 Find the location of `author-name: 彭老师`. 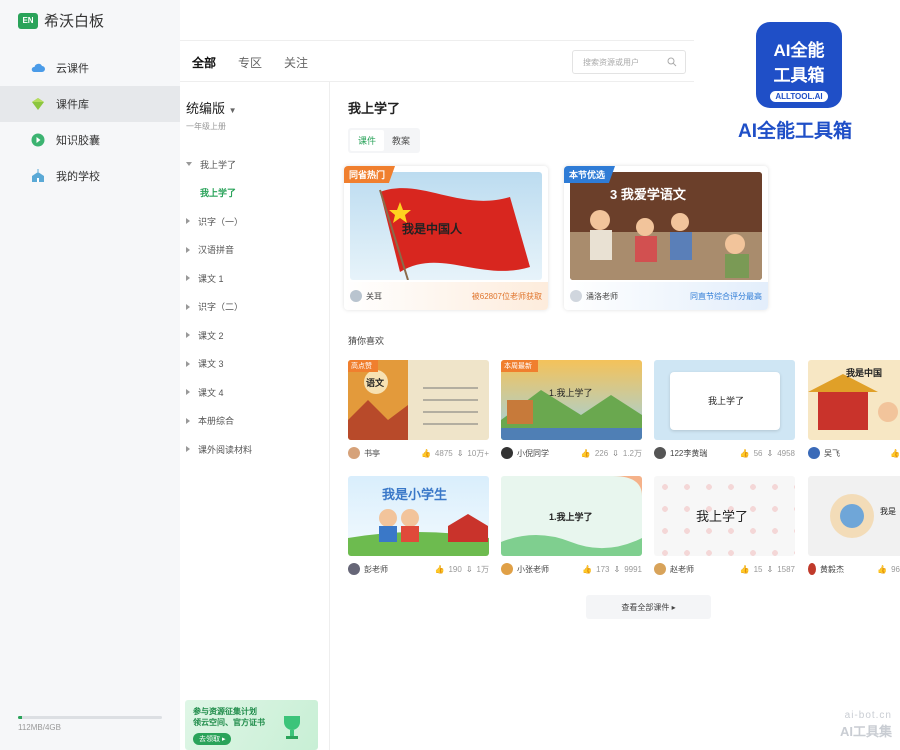

author-name: 彭老师 is located at coordinates (376, 569).